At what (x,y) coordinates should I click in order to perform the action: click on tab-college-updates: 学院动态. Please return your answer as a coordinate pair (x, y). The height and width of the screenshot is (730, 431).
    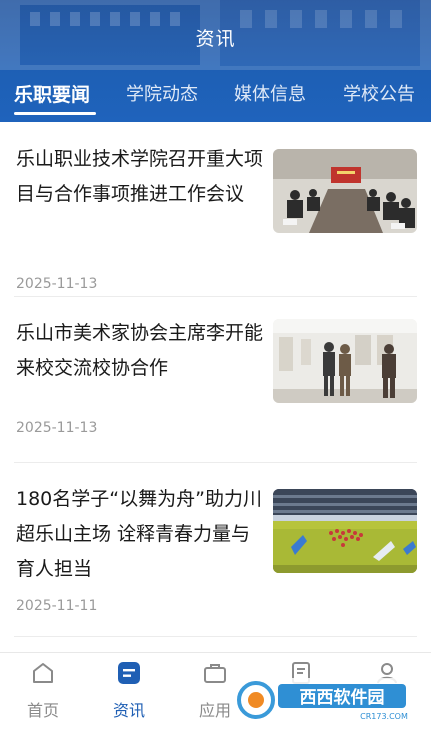
    Looking at the image, I should click on (162, 93).